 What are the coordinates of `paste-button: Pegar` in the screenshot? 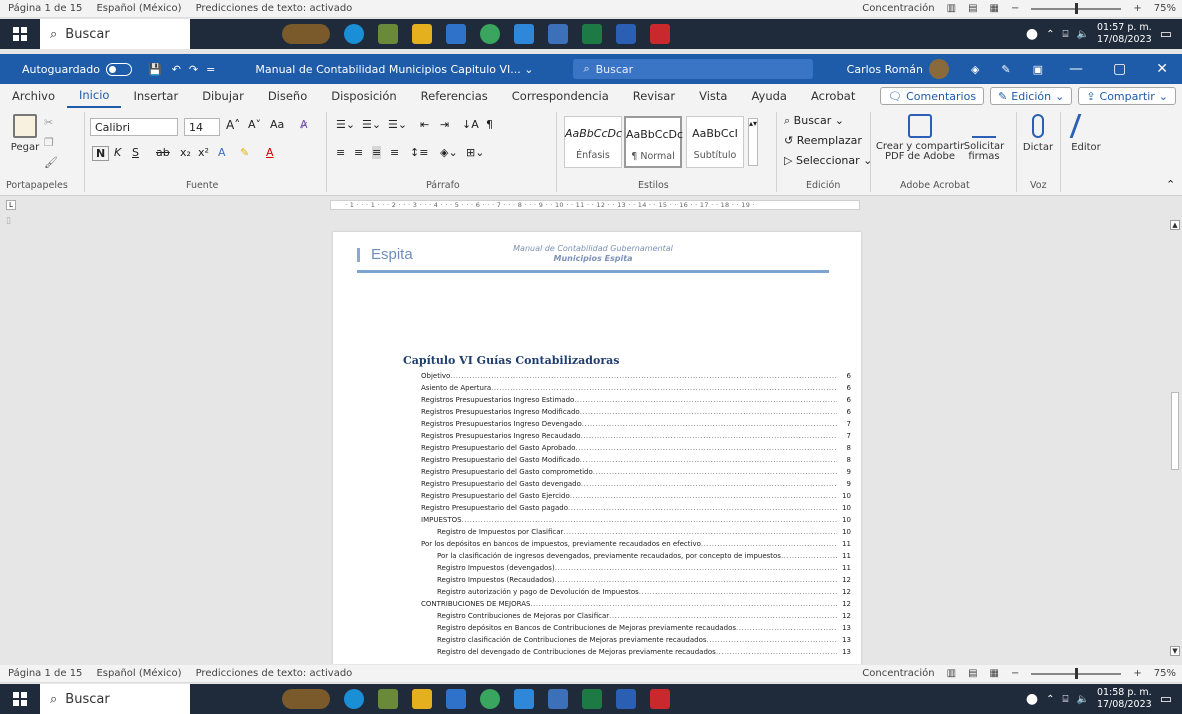 It's located at (25, 133).